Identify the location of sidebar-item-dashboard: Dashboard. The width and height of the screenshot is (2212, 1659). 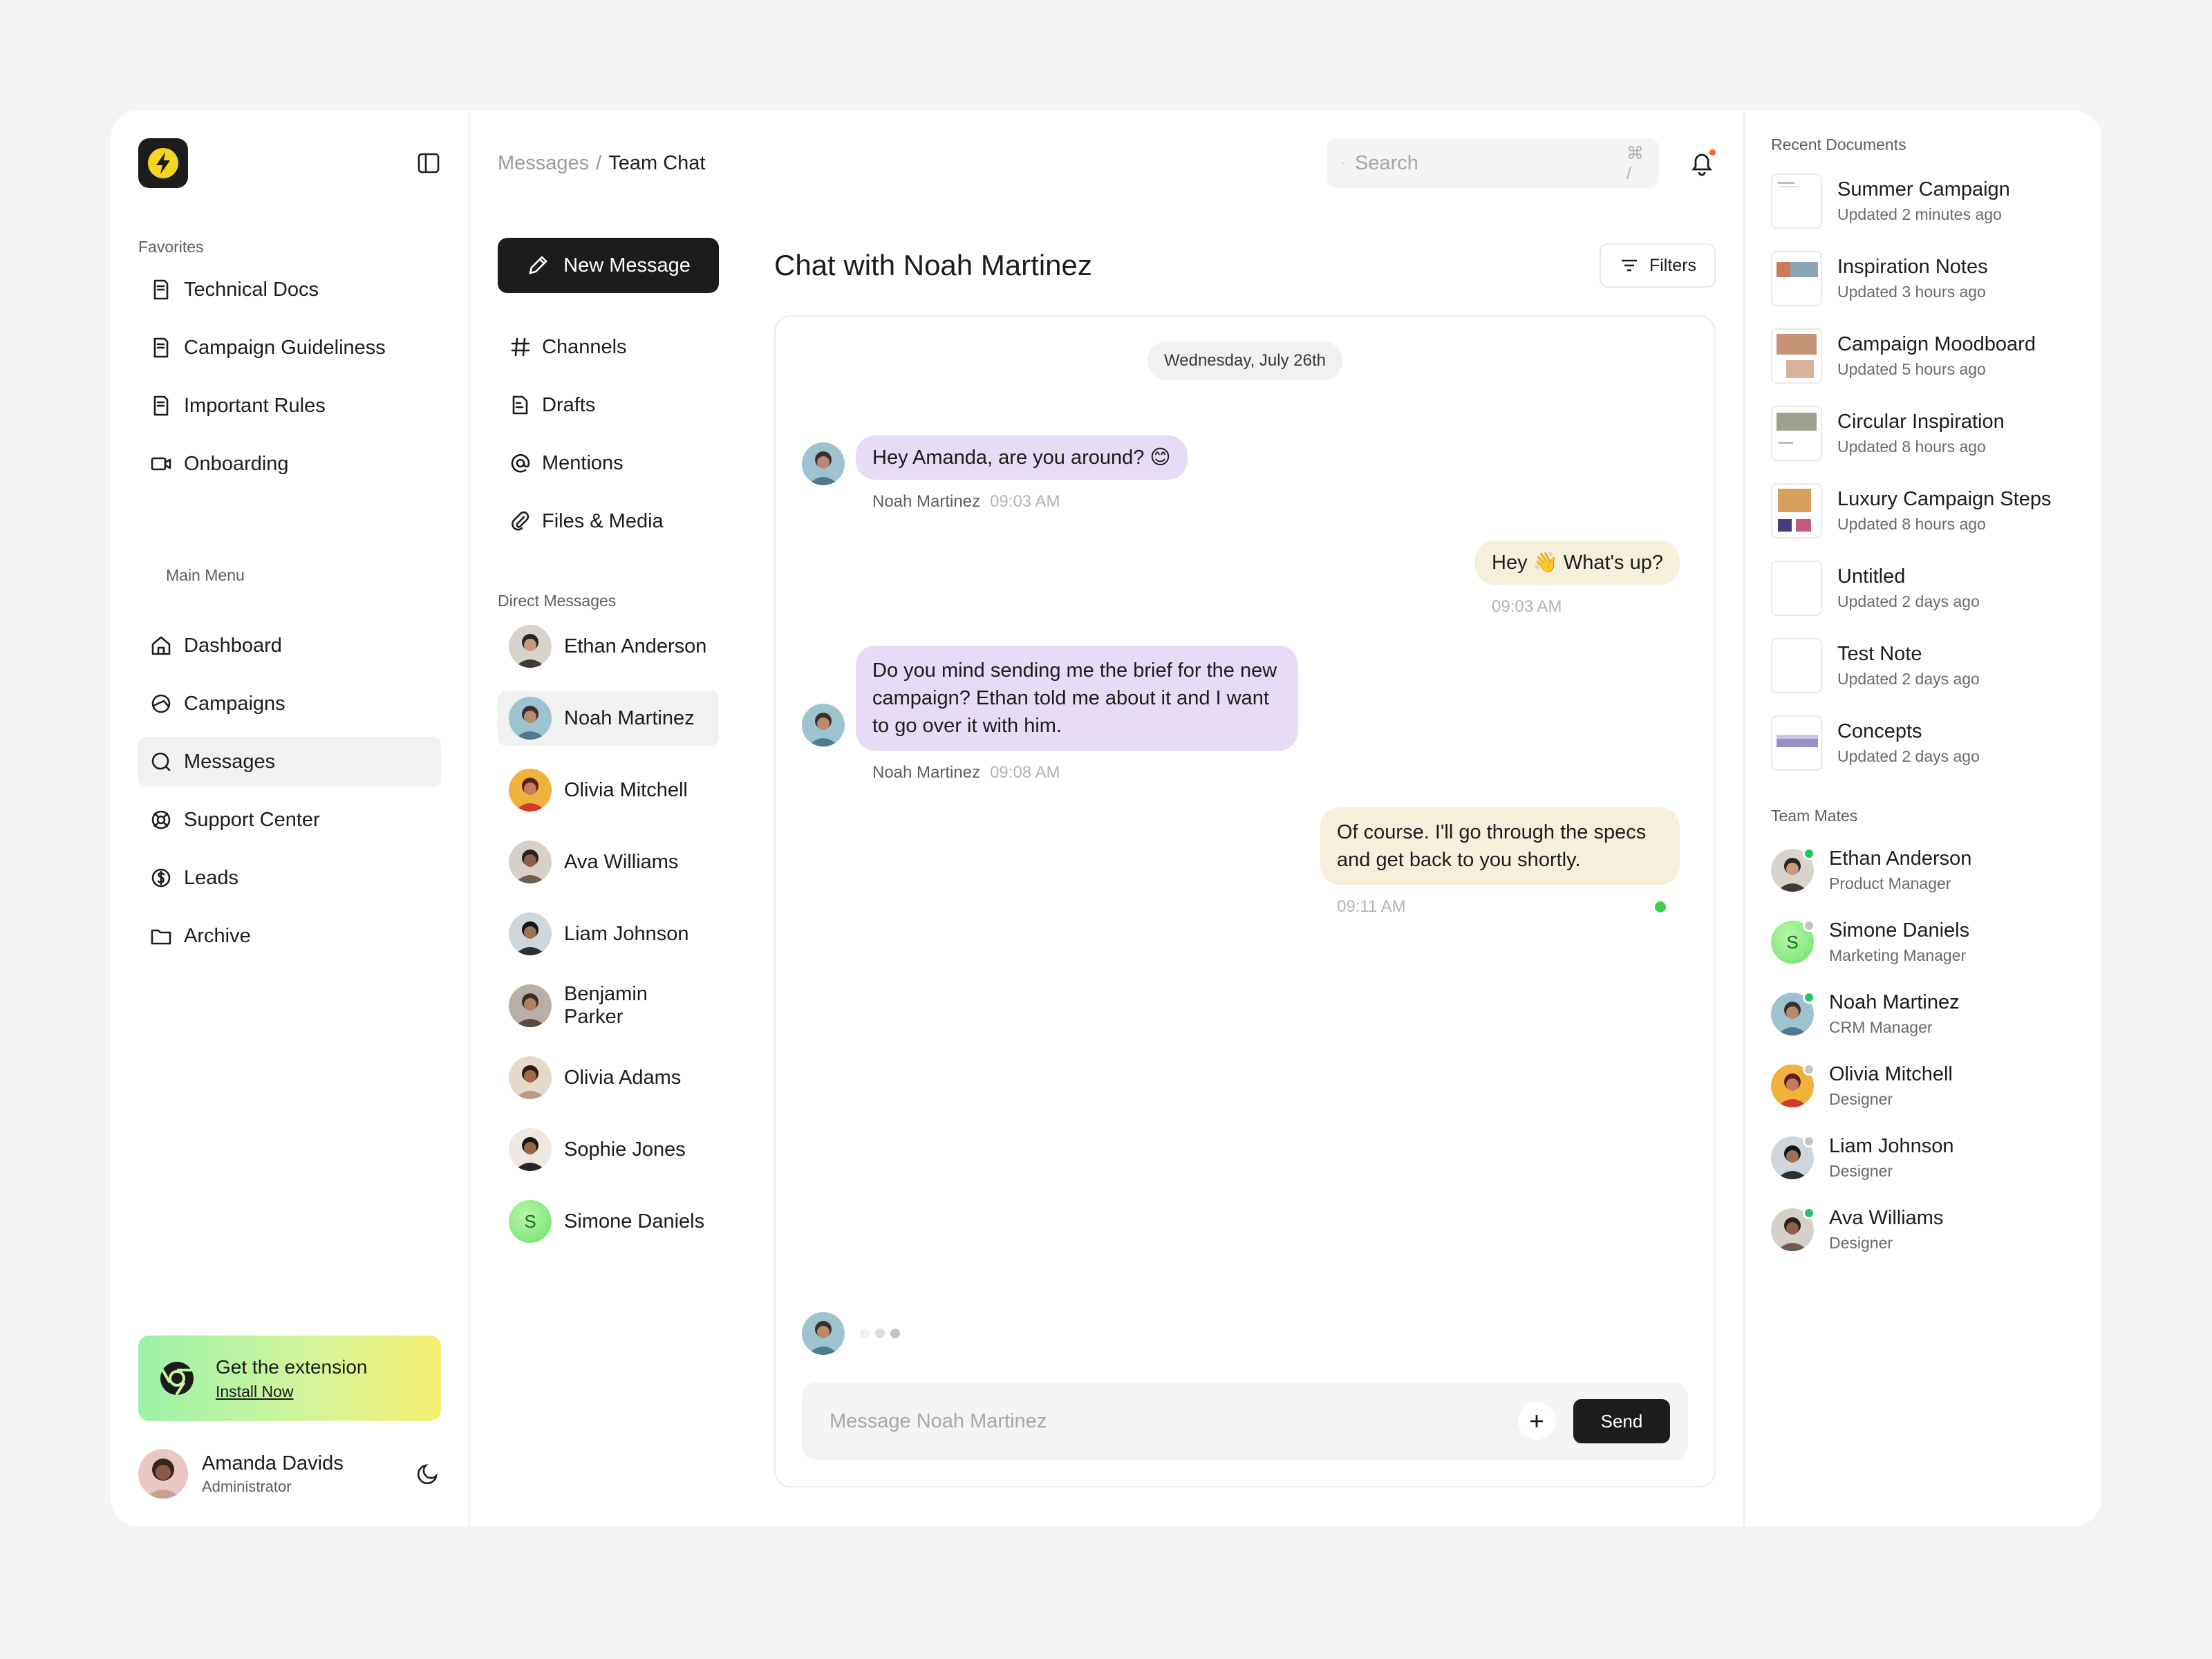
(289, 646).